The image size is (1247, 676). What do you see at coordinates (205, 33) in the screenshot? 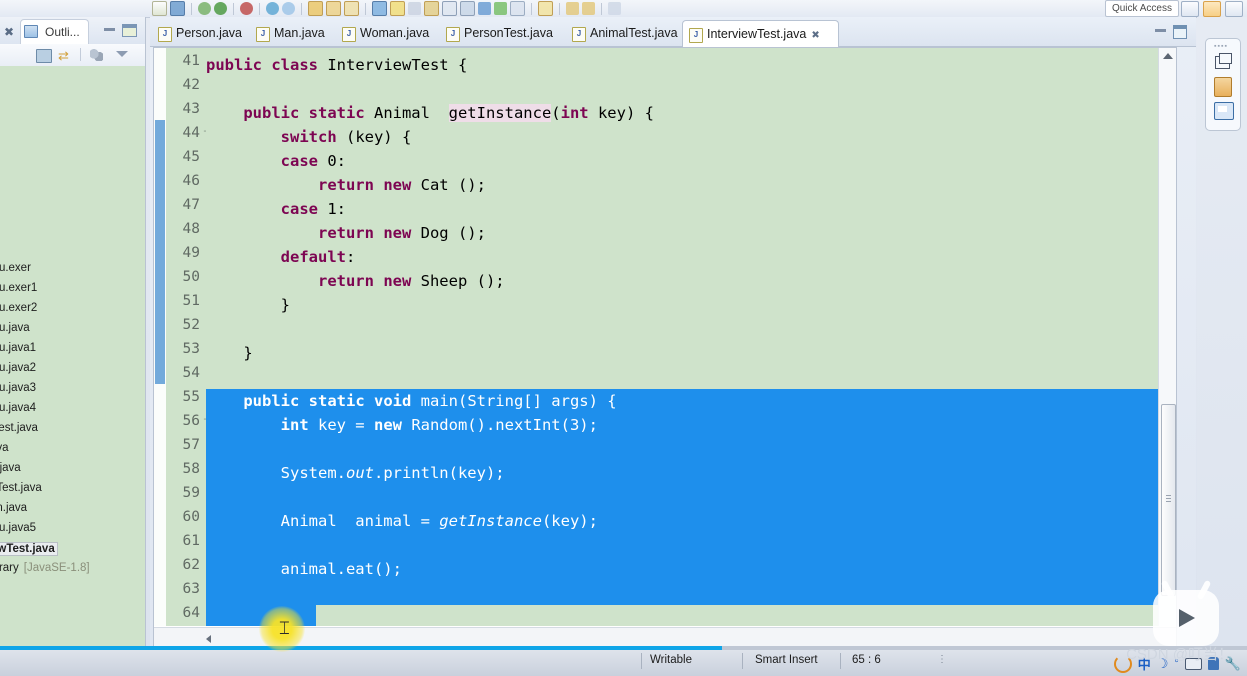
I see `editor-tab-person-java: J Person.java` at bounding box center [205, 33].